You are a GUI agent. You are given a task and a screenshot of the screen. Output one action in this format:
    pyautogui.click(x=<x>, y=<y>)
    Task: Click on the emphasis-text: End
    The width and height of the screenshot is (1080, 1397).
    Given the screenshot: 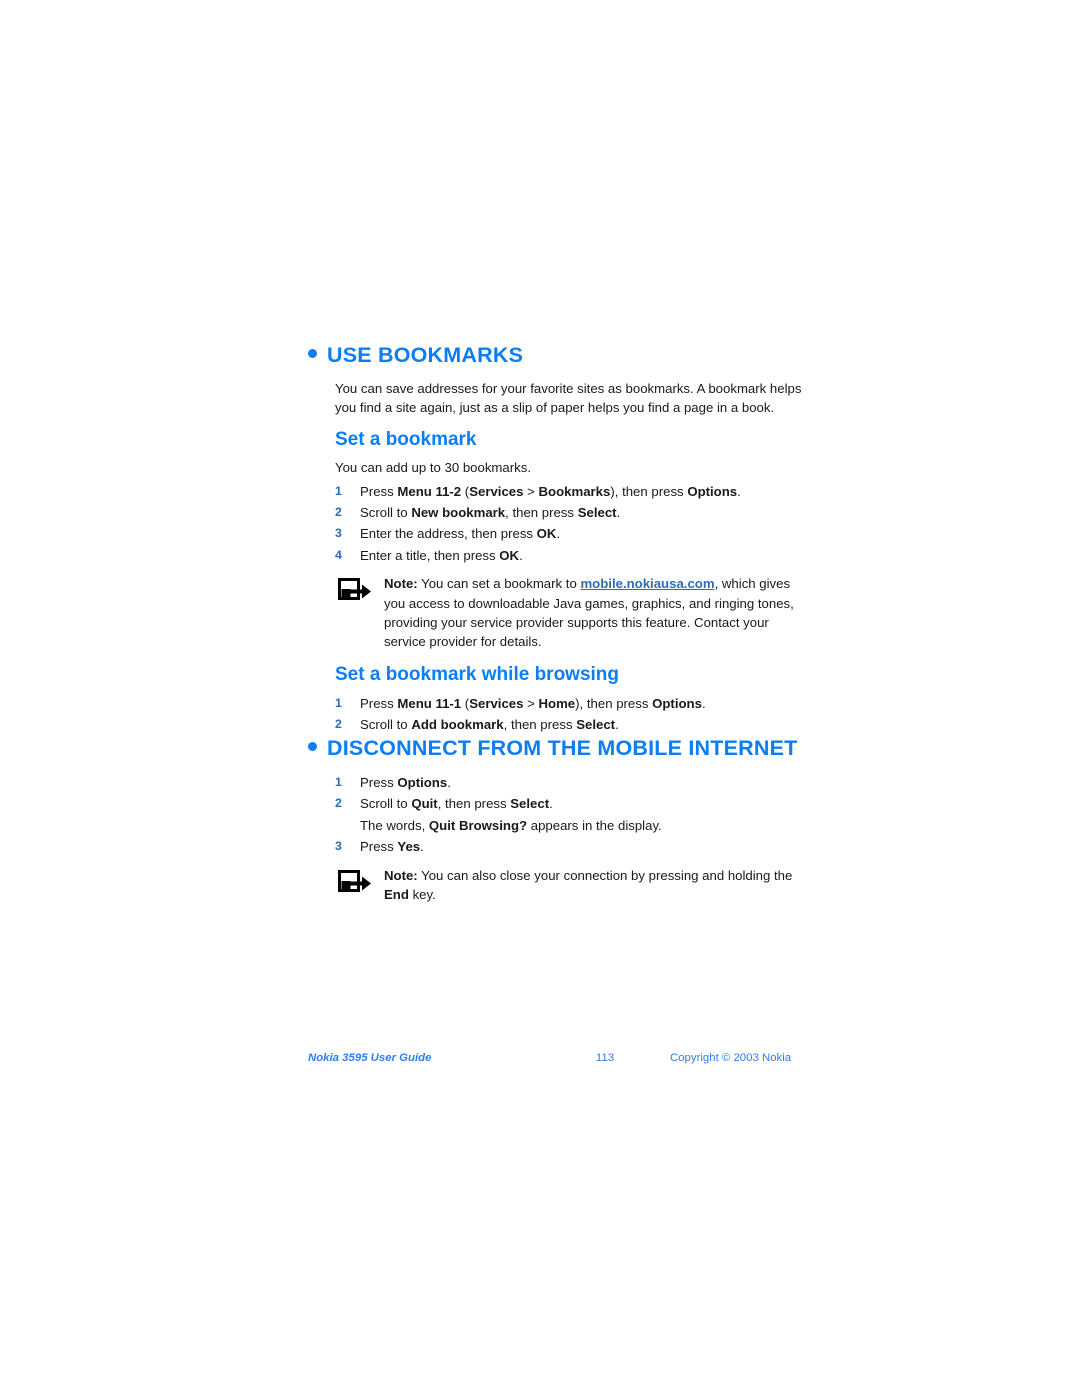 What is the action you would take?
    pyautogui.click(x=396, y=894)
    